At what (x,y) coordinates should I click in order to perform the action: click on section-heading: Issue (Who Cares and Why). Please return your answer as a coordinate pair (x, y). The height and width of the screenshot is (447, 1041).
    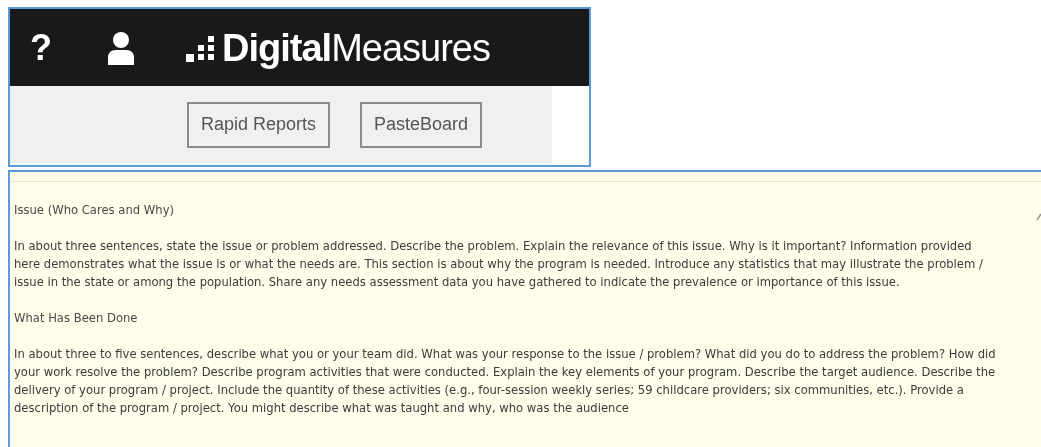
    Looking at the image, I should click on (95, 210).